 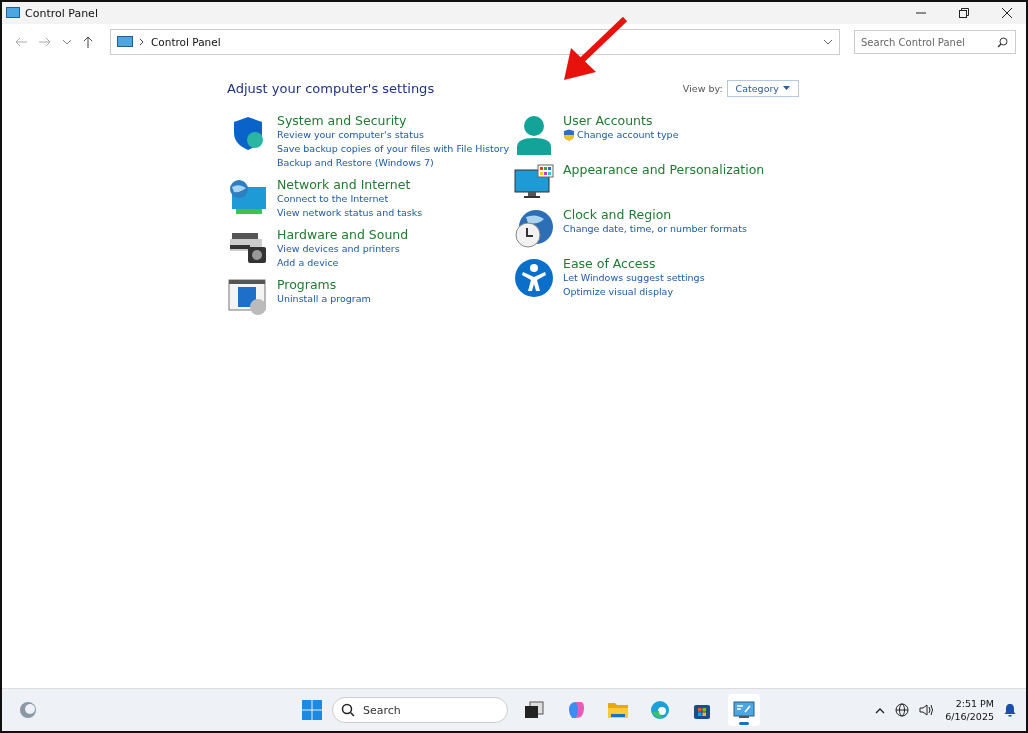 I want to click on address-bar: Control Panel, so click(x=475, y=42).